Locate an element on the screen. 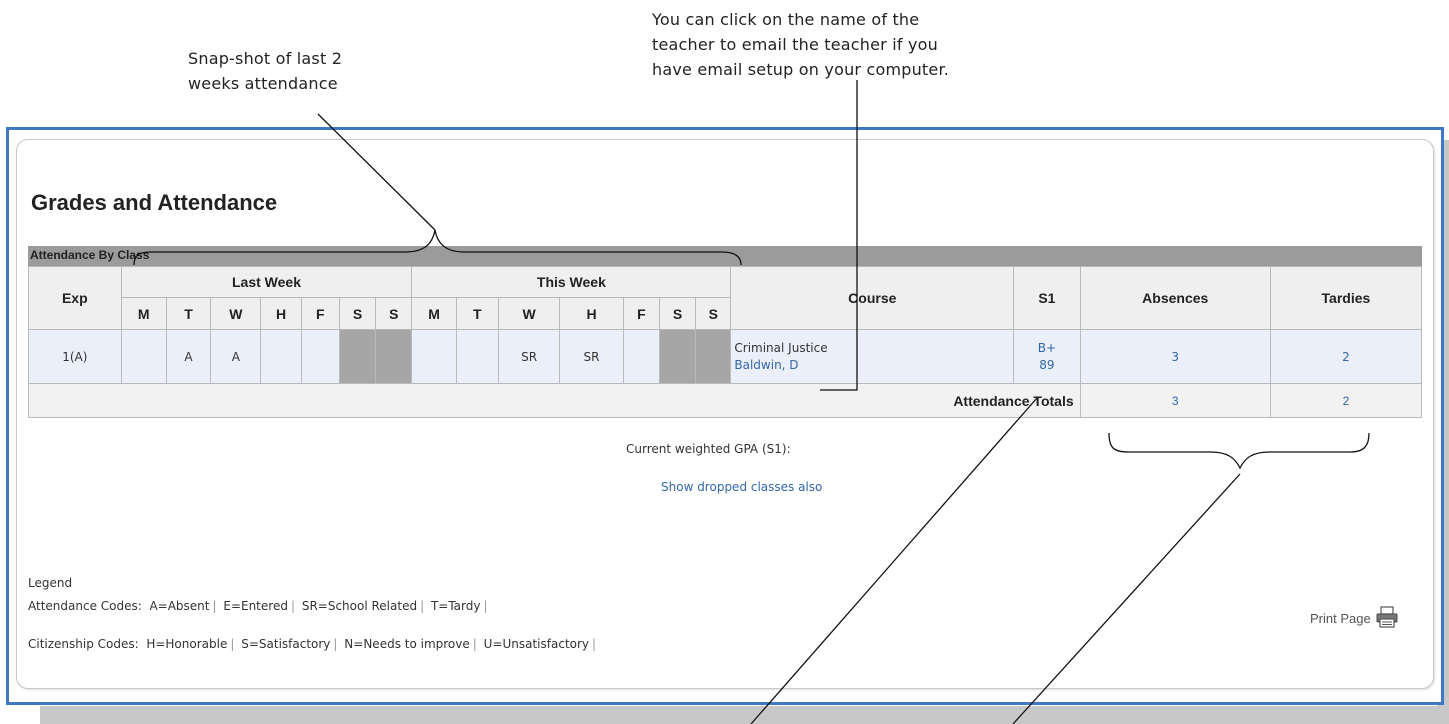 This screenshot has width=1449, height=724. totals-pointer-line is located at coordinates (1126, 598).